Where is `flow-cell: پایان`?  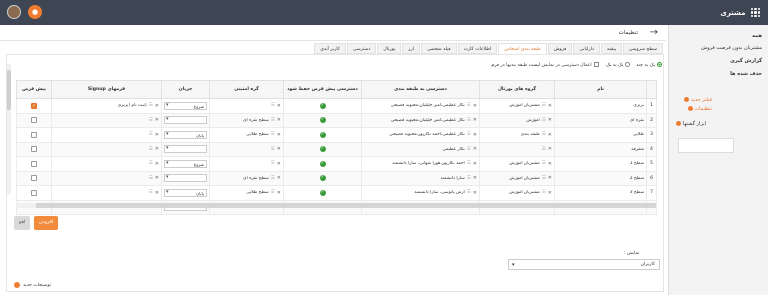 flow-cell: پایان is located at coordinates (185, 135).